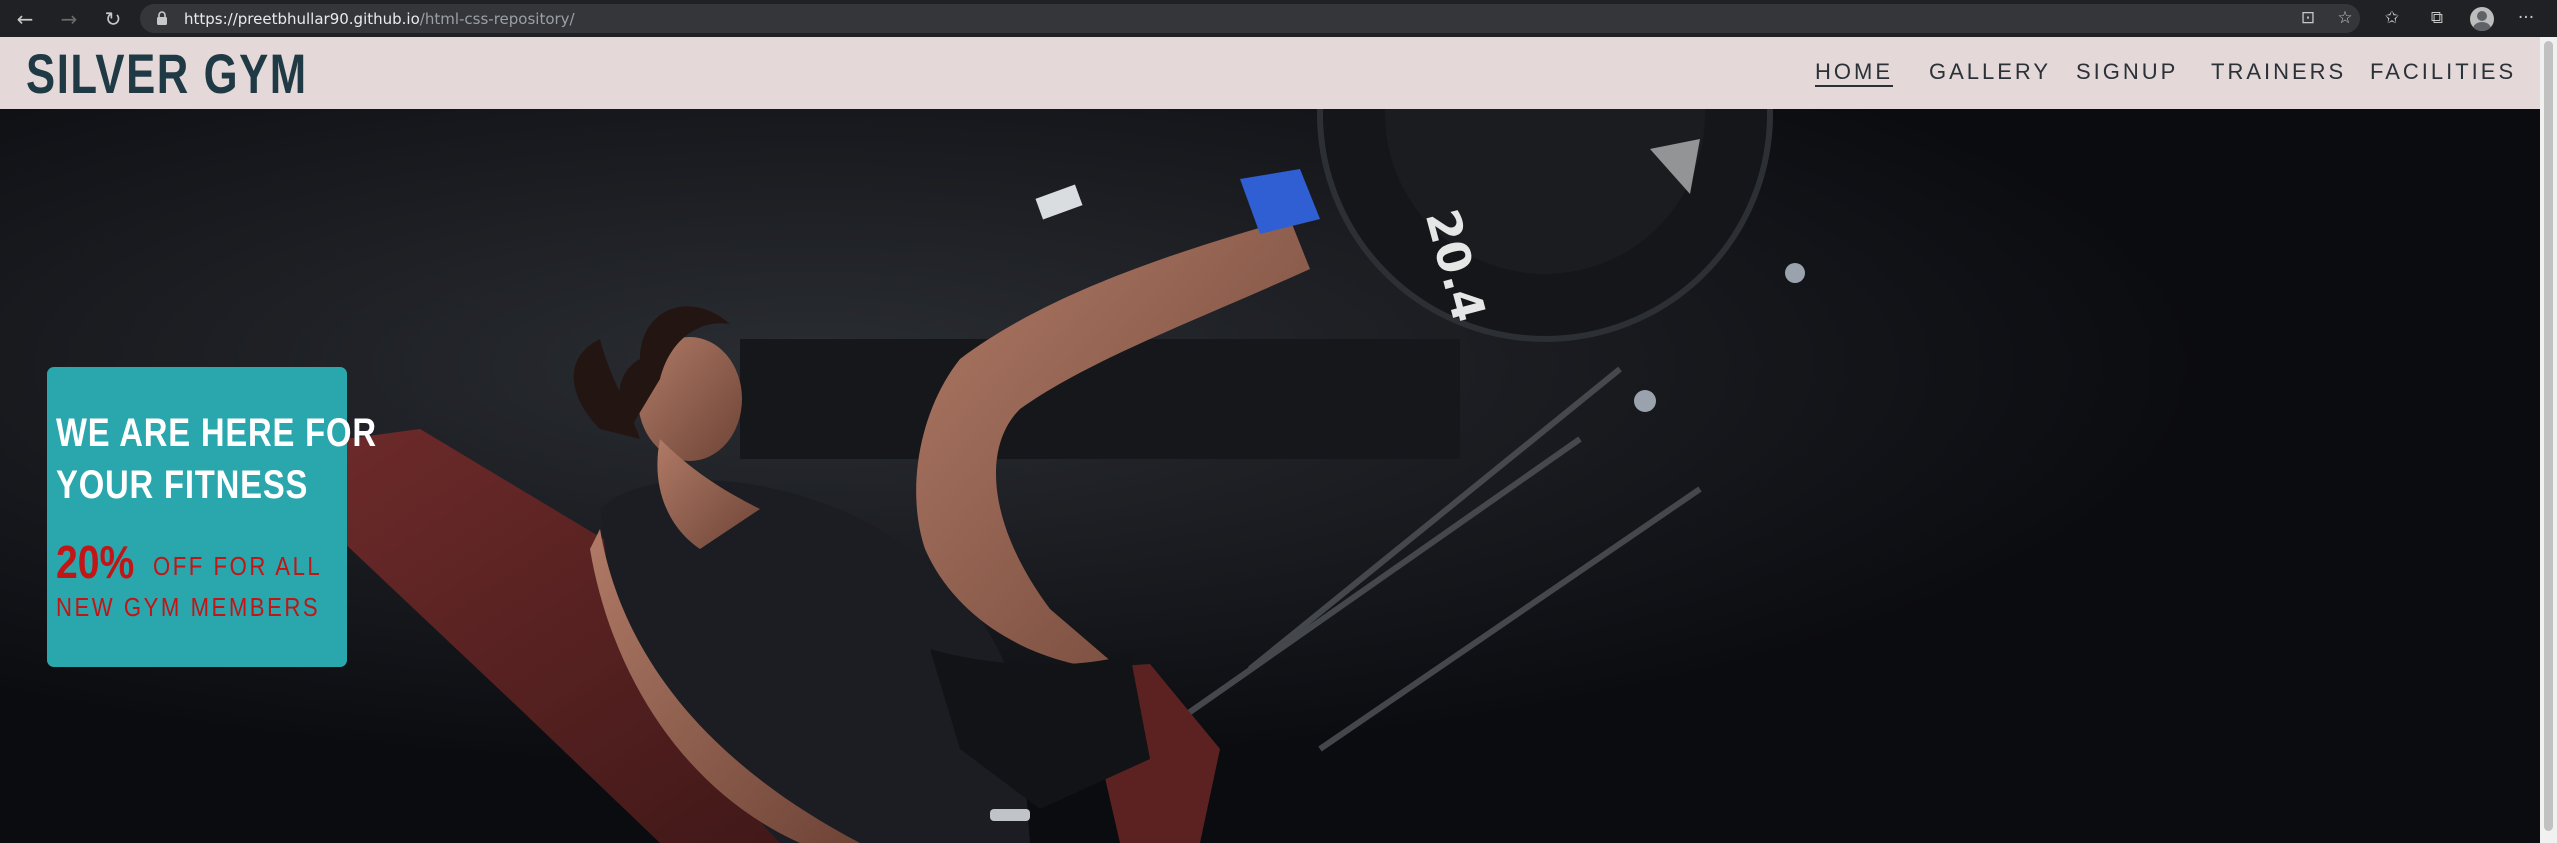  I want to click on settings-menu-icon: ···, so click(2526, 18).